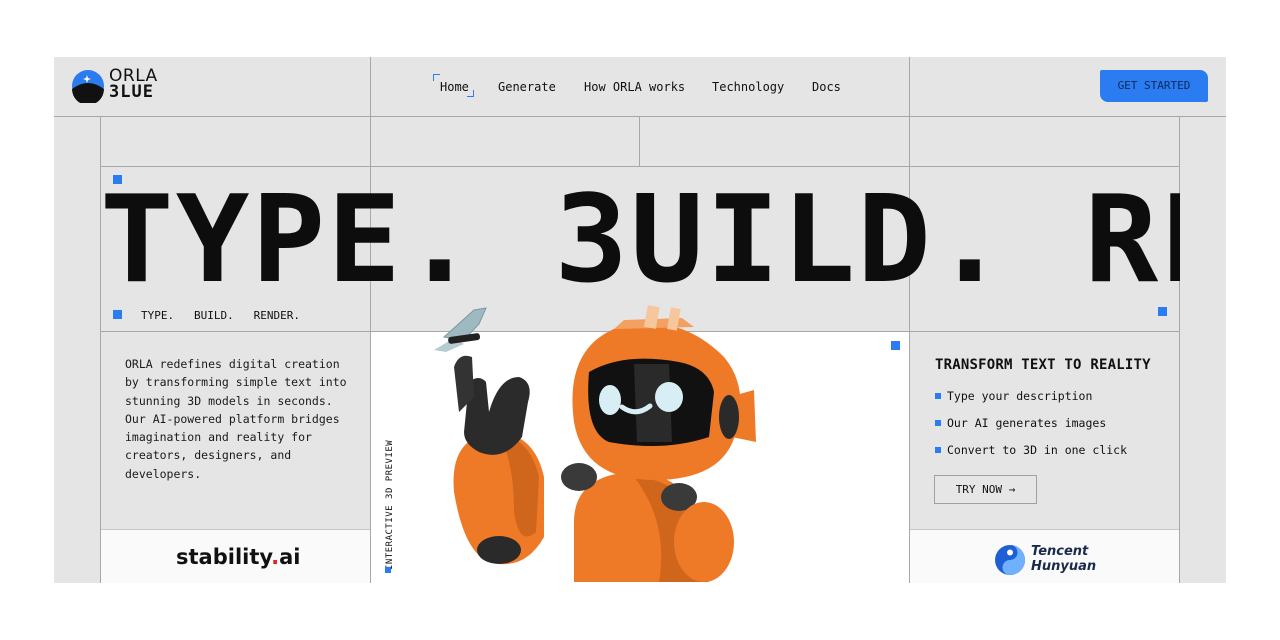  Describe the element at coordinates (214, 315) in the screenshot. I see `tagline-build: BUILD.` at that location.